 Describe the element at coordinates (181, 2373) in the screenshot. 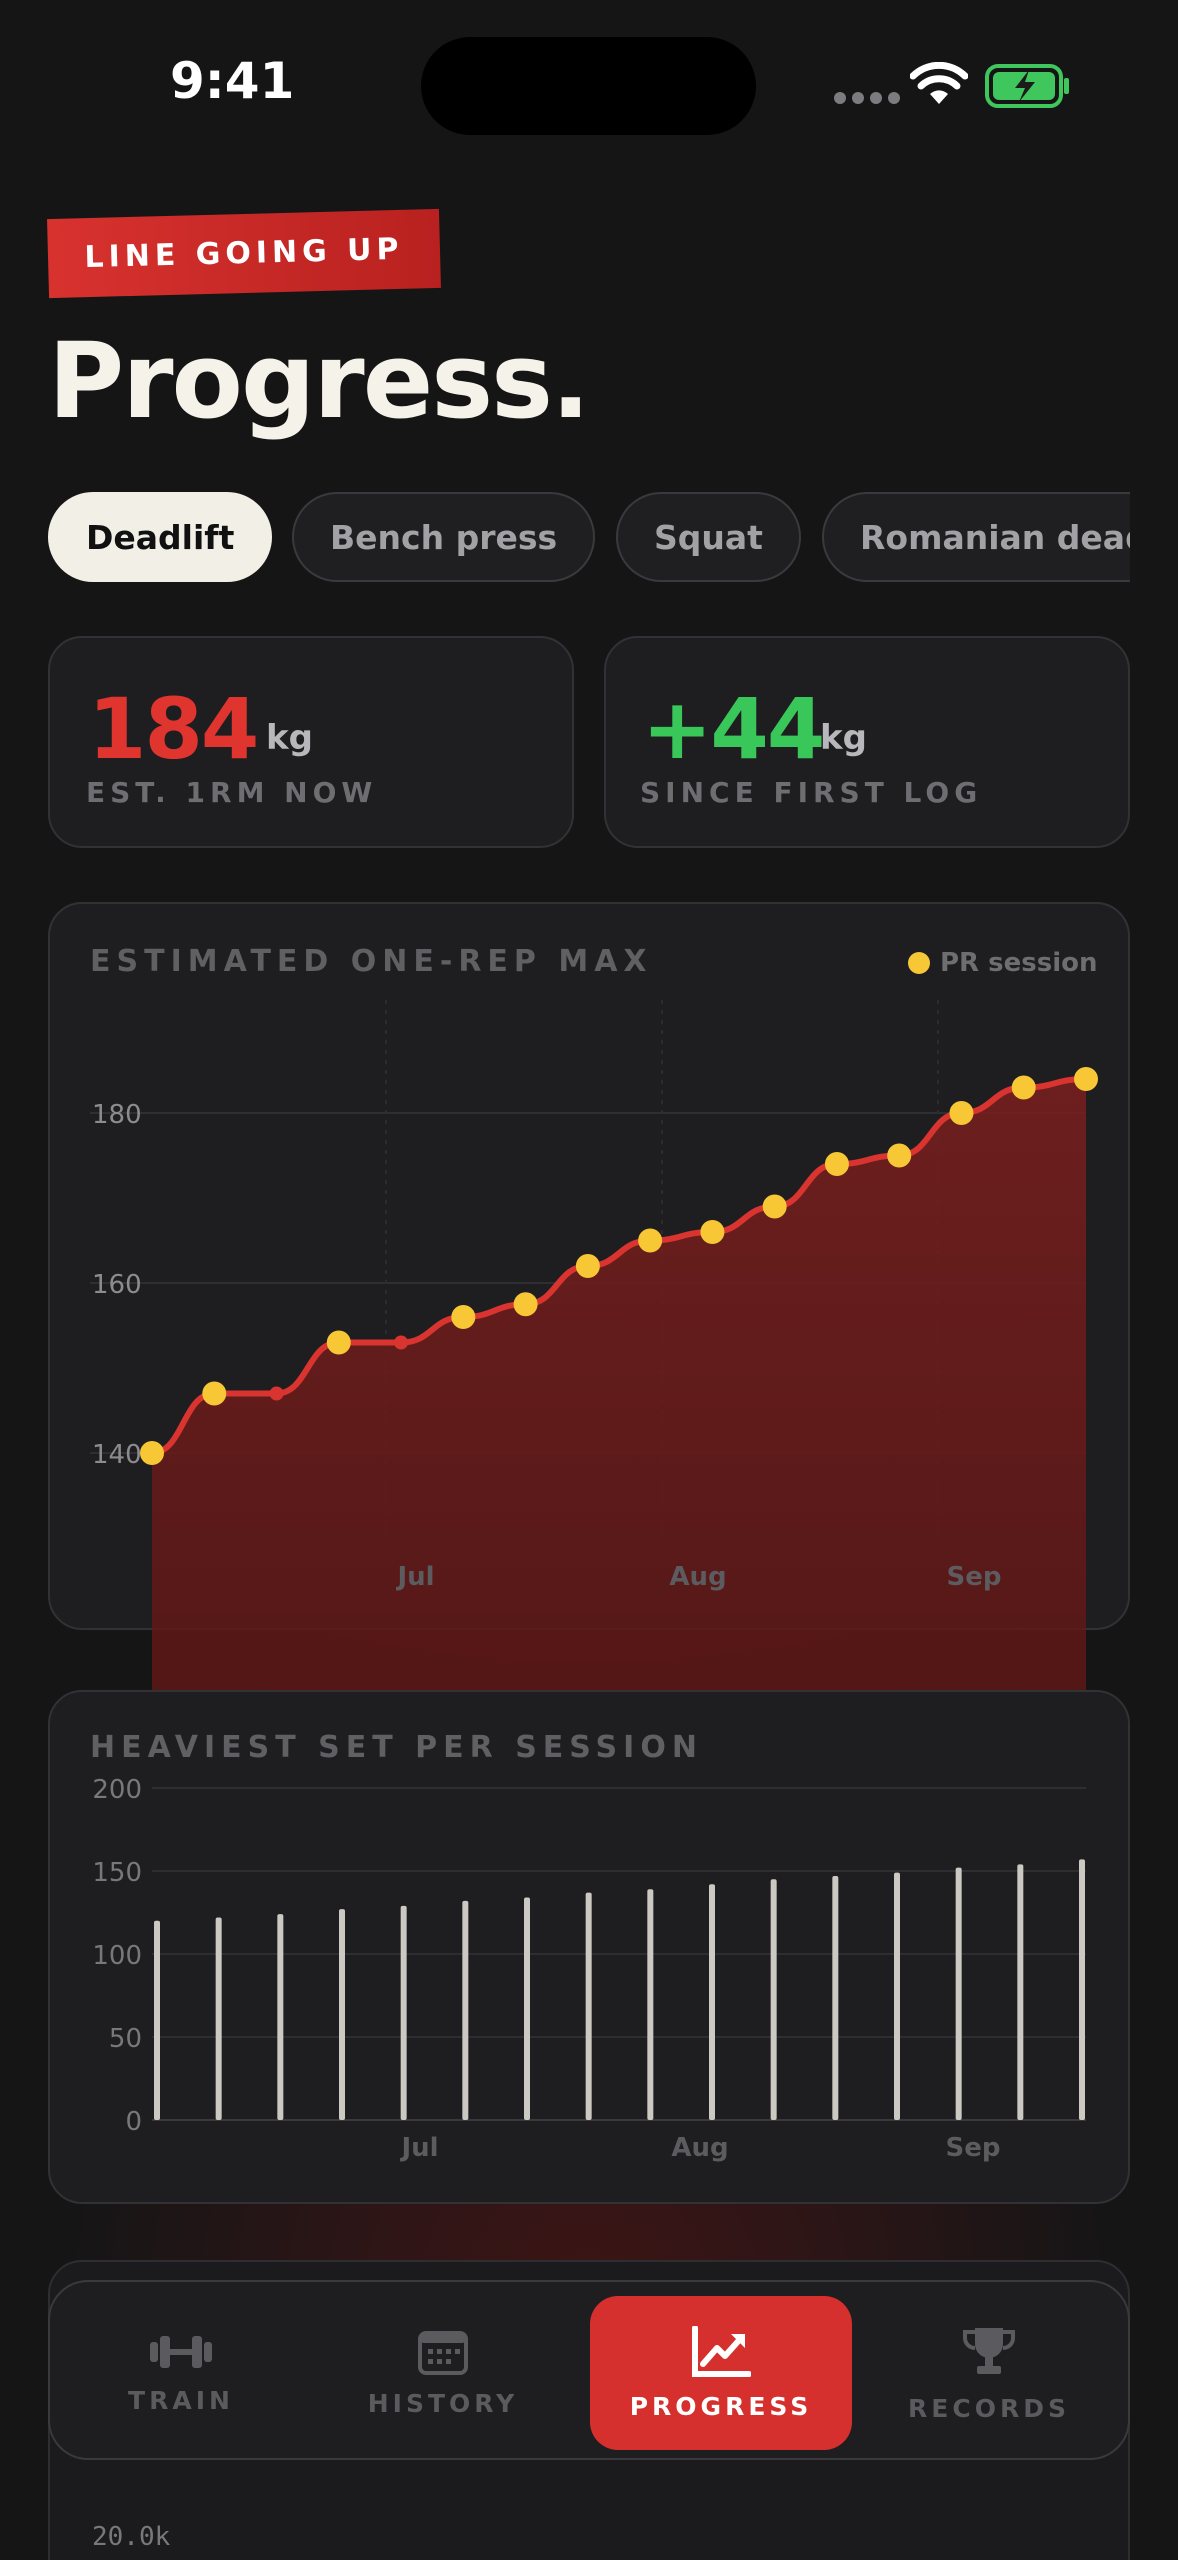

I see `nav-train: TRAIN` at that location.